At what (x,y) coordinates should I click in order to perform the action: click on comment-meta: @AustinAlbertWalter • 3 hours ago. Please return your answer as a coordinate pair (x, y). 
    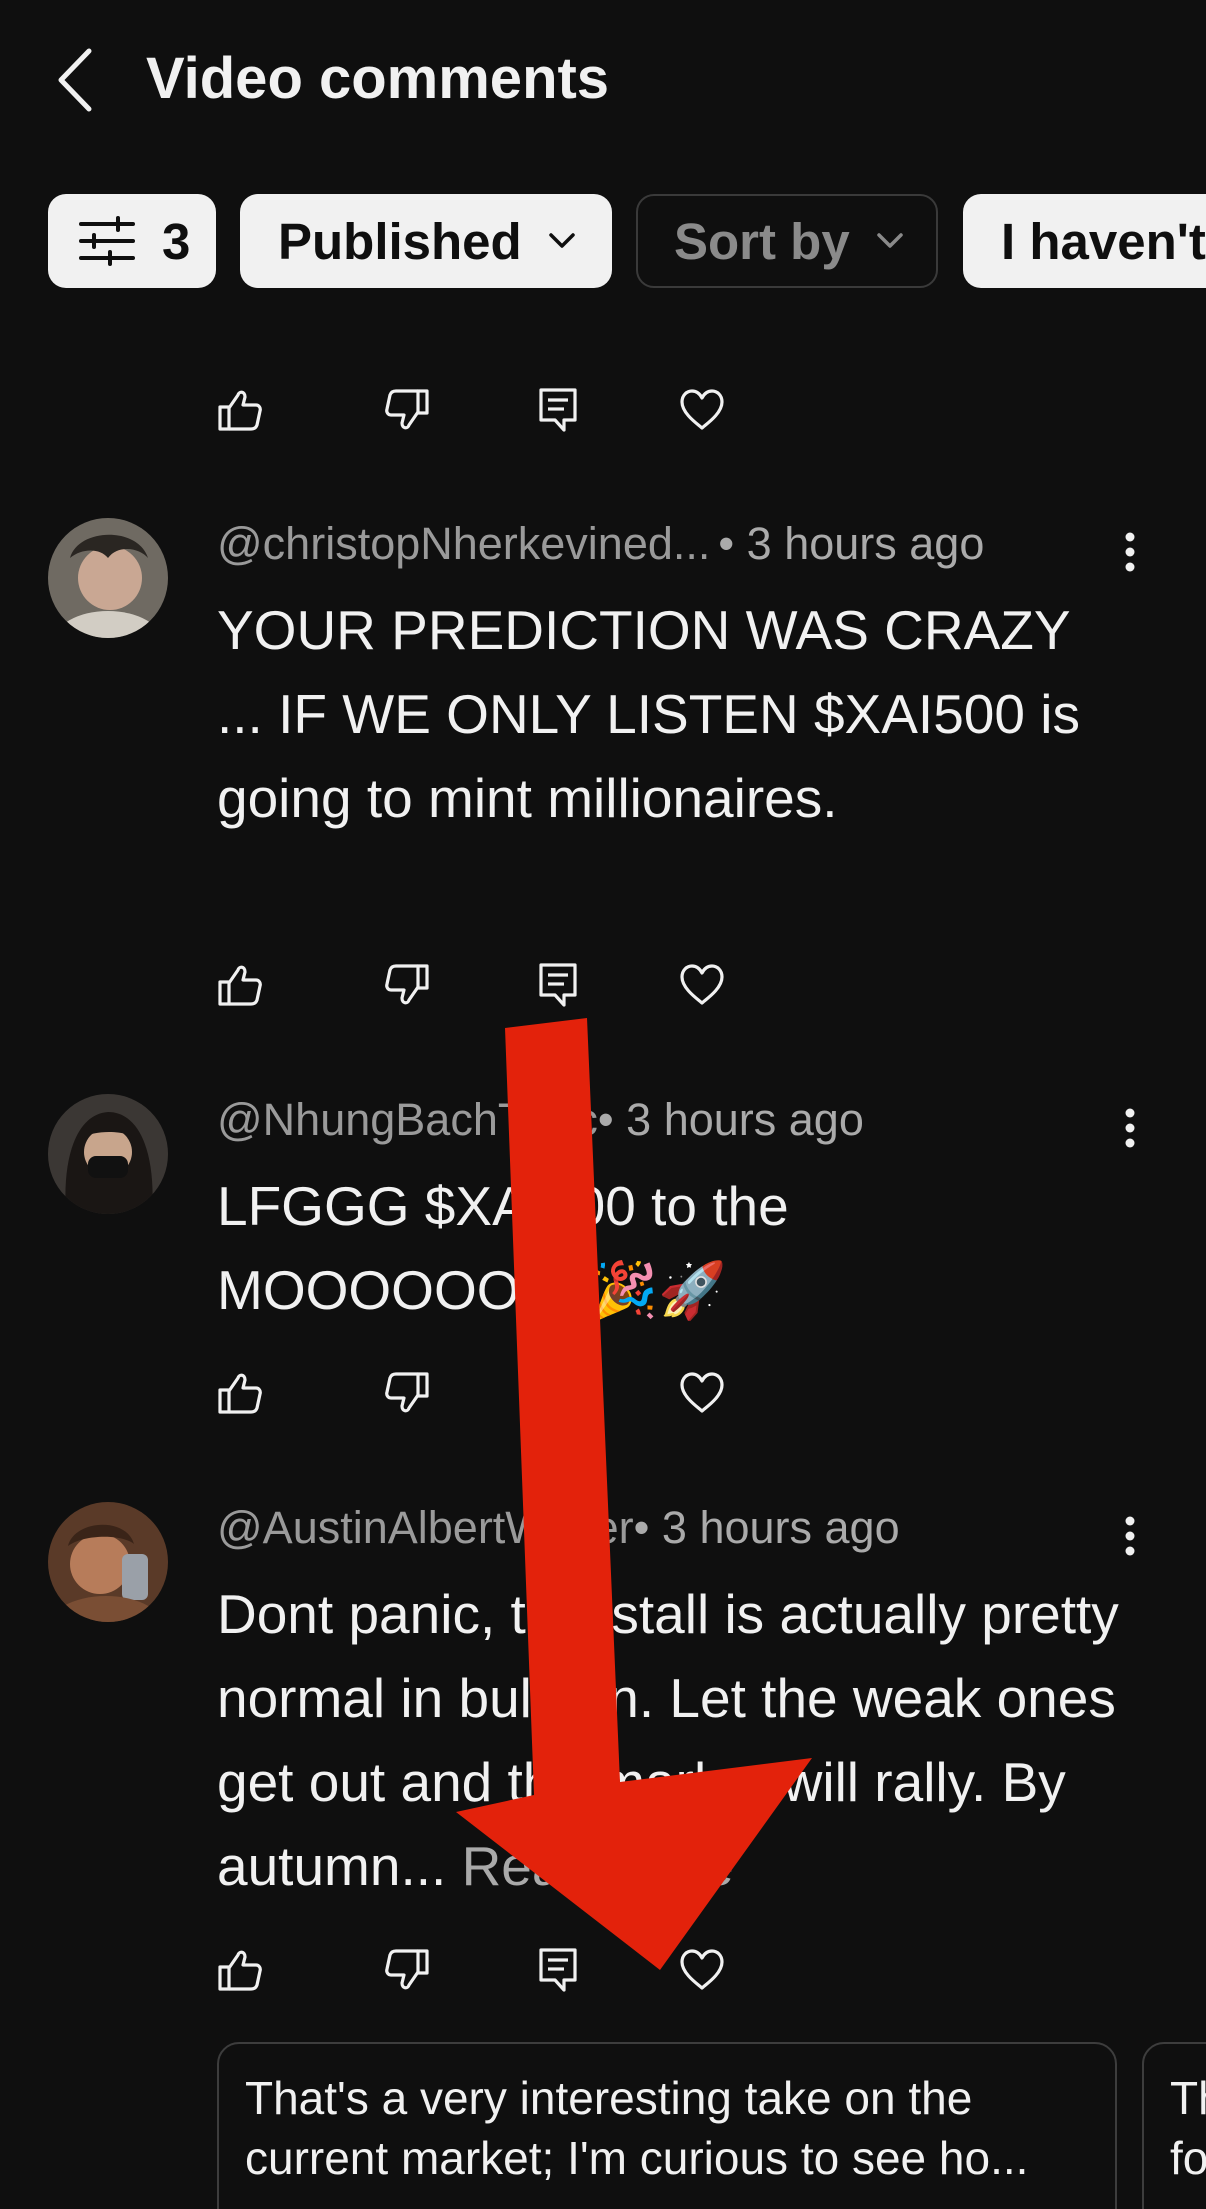
    Looking at the image, I should click on (558, 1532).